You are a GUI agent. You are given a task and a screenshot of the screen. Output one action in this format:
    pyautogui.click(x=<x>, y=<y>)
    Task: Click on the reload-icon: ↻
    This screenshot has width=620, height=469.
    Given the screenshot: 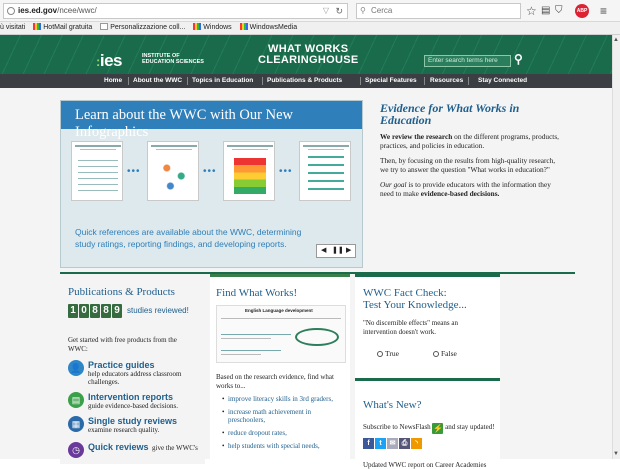 What is the action you would take?
    pyautogui.click(x=339, y=11)
    